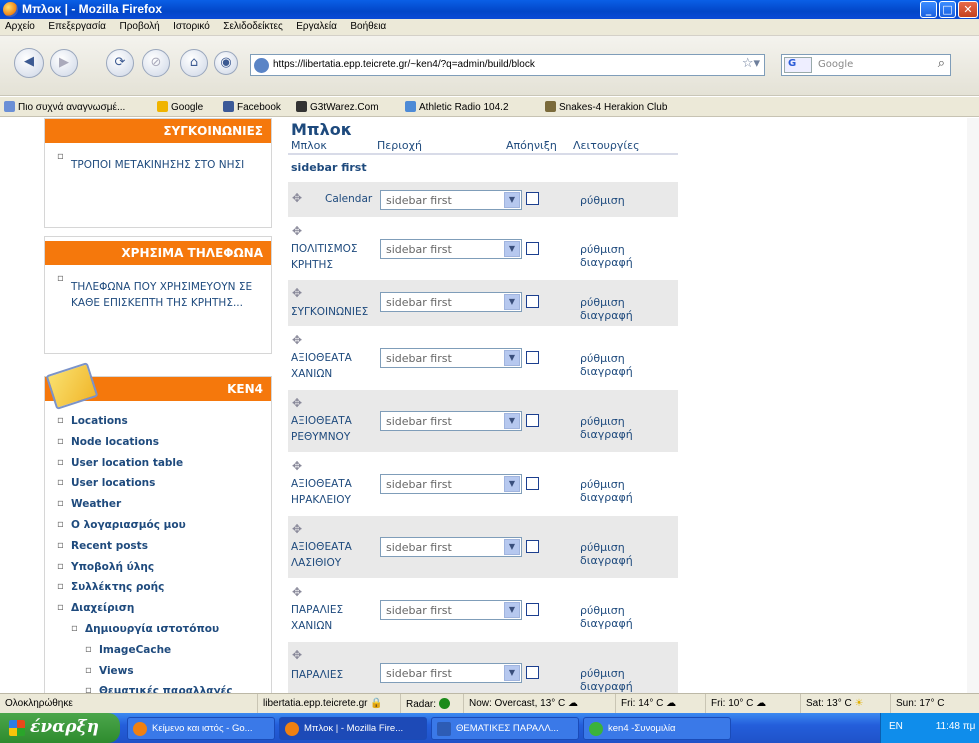 The image size is (979, 743). Describe the element at coordinates (180, 107) in the screenshot. I see `bookmark-google: Google` at that location.